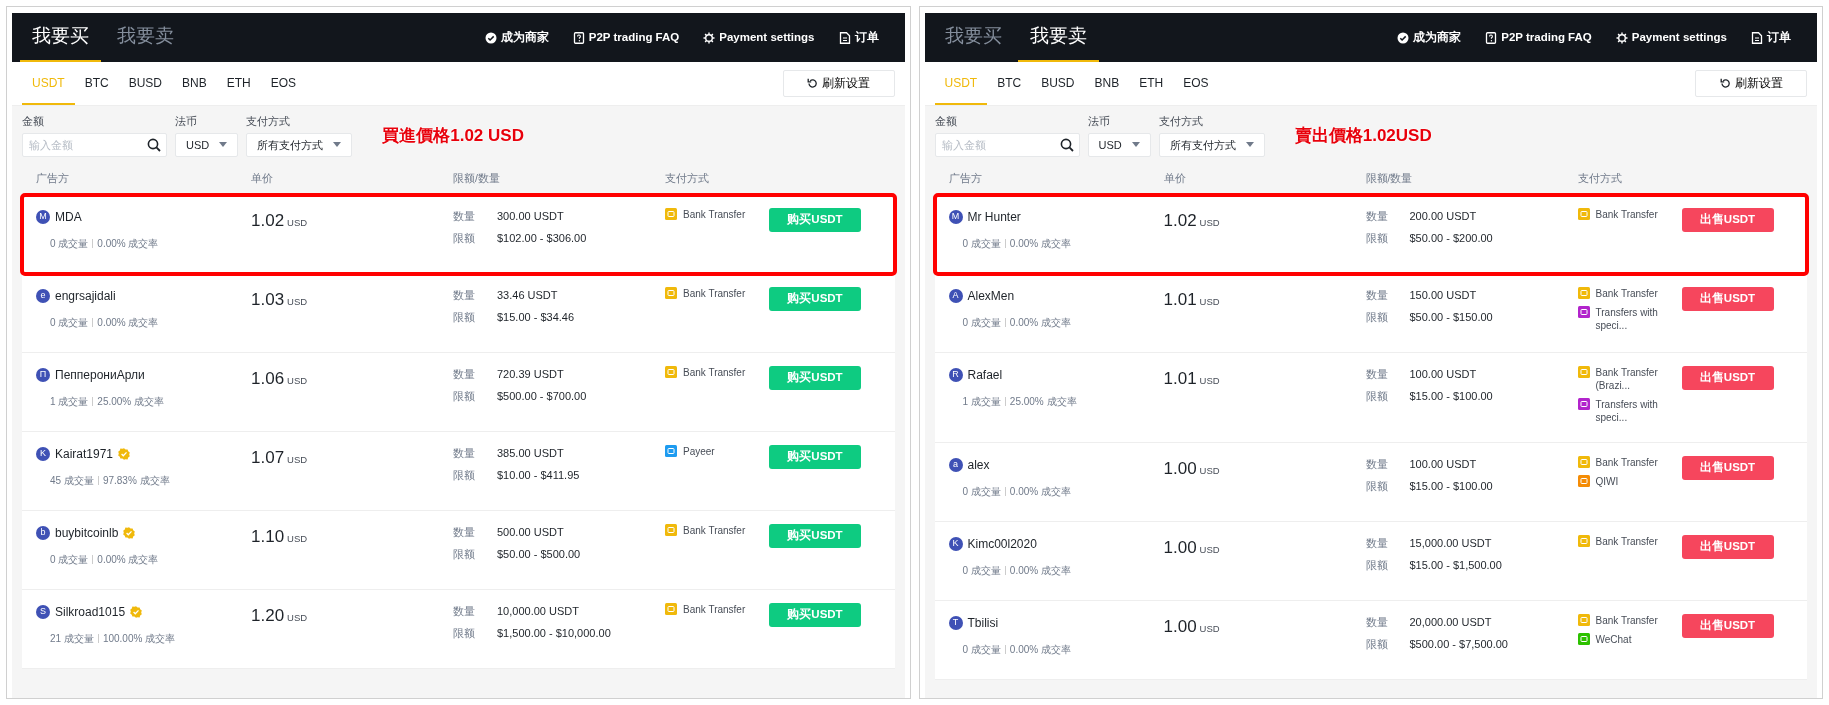  I want to click on quantity-value: 20,000.00 USDT, so click(1451, 622).